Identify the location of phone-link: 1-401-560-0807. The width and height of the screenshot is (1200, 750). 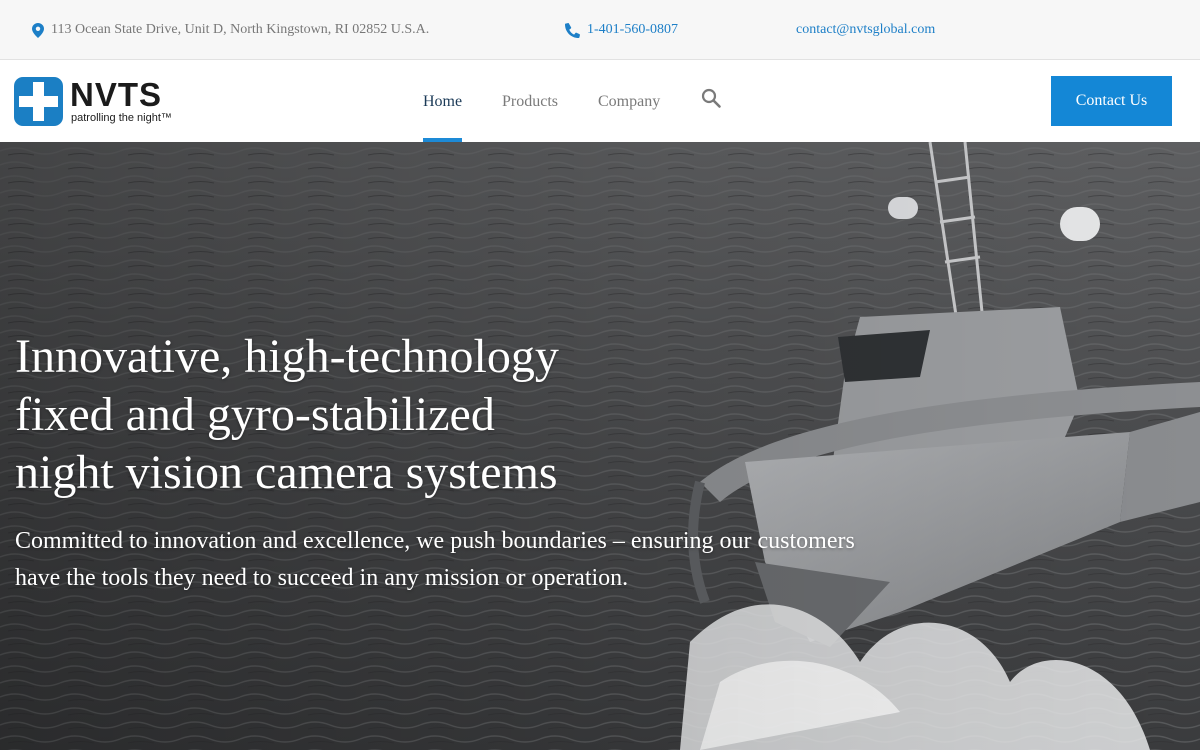
(621, 30).